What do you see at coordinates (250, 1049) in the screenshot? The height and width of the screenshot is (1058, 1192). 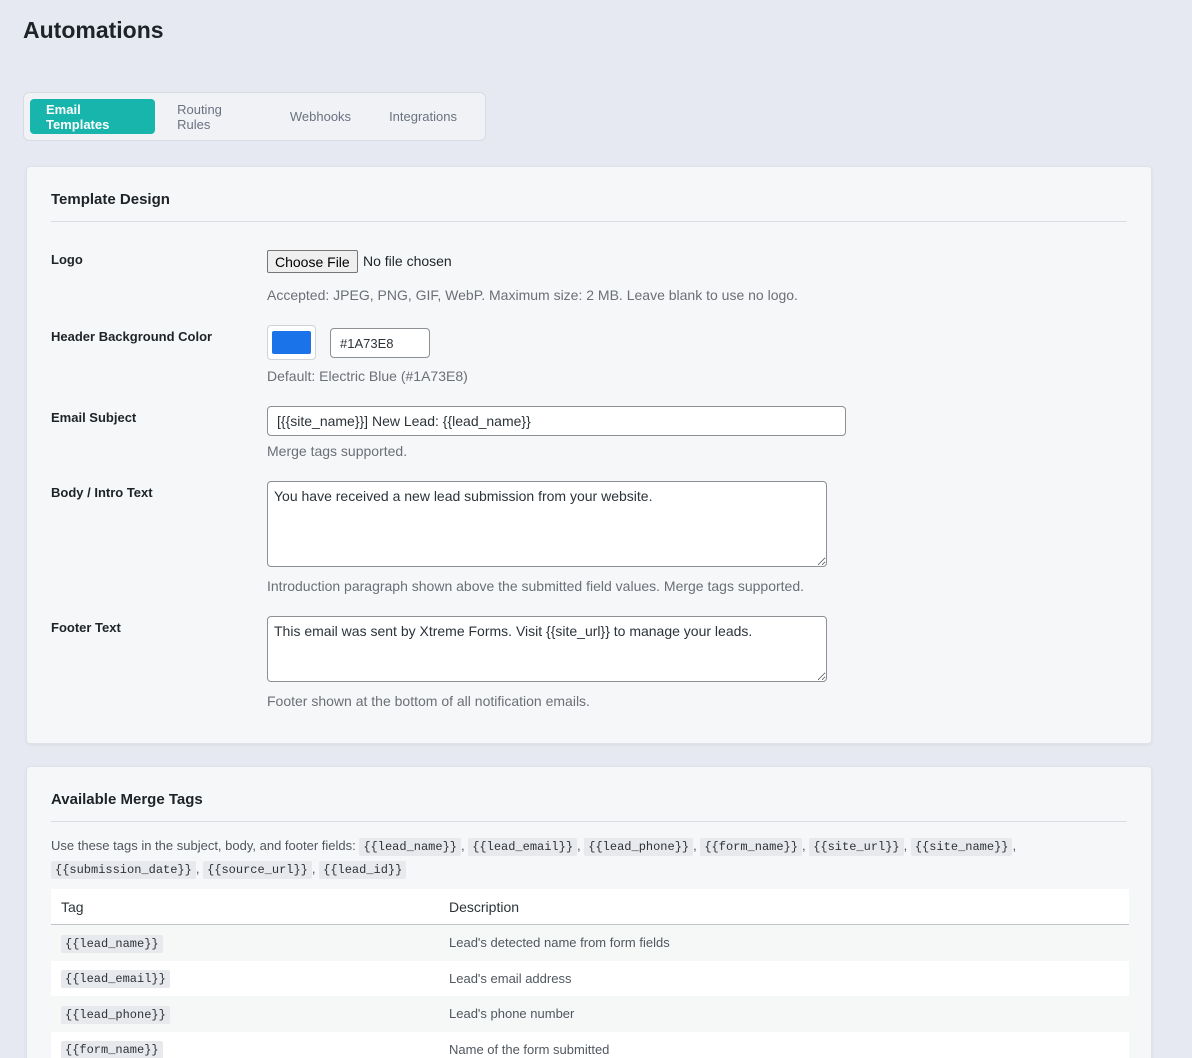 I see `tag-cell: {{form_name}}` at bounding box center [250, 1049].